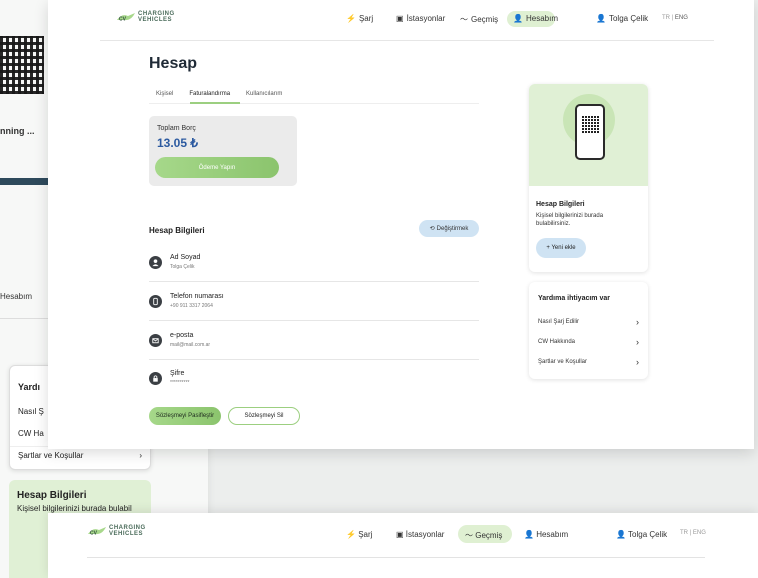 The image size is (758, 578). What do you see at coordinates (31, 411) in the screenshot?
I see `bg-help-item: Nasıl Ş` at bounding box center [31, 411].